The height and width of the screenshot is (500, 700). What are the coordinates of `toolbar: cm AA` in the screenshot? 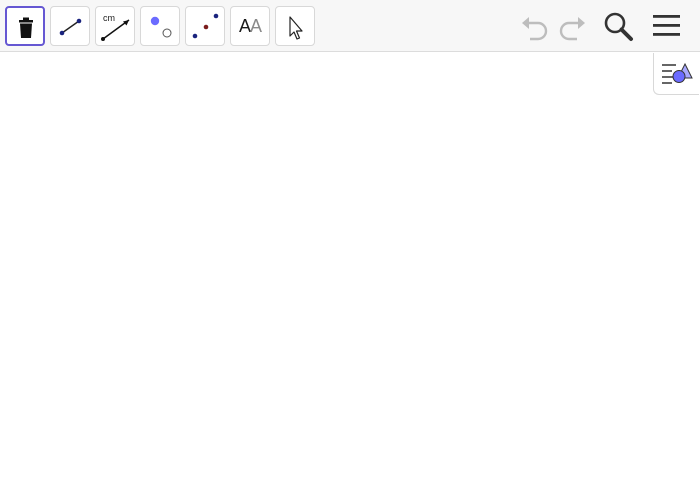 It's located at (350, 26).